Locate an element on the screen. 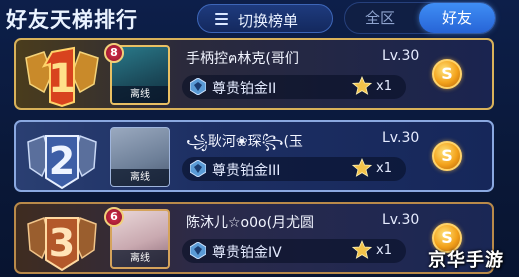 The image size is (519, 277). tab-all-region: 全区 is located at coordinates (380, 18).